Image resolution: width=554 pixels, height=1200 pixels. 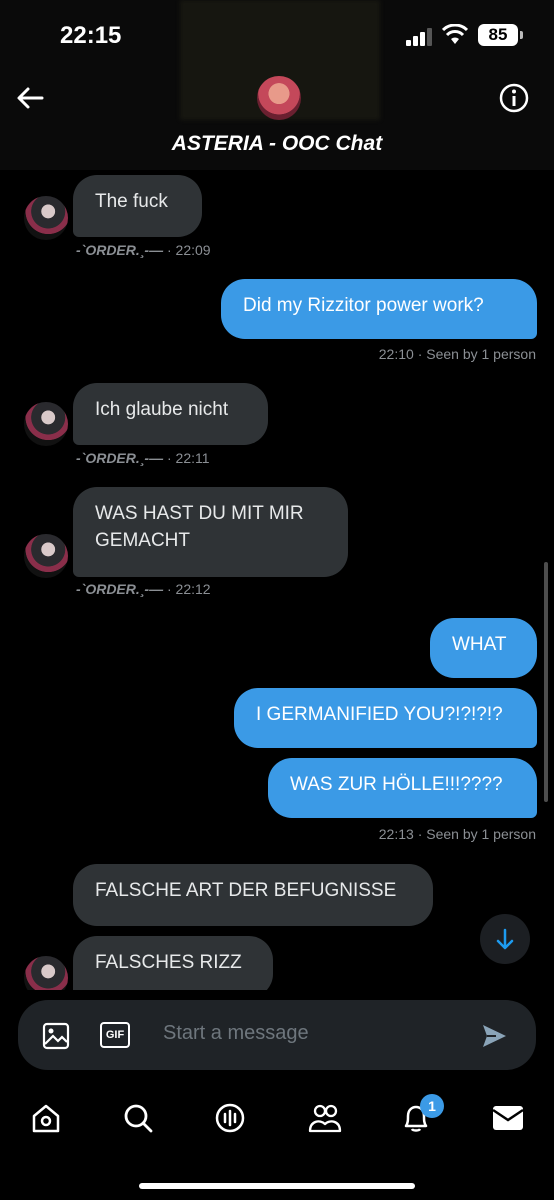 What do you see at coordinates (546, 682) in the screenshot?
I see `scrollbar` at bounding box center [546, 682].